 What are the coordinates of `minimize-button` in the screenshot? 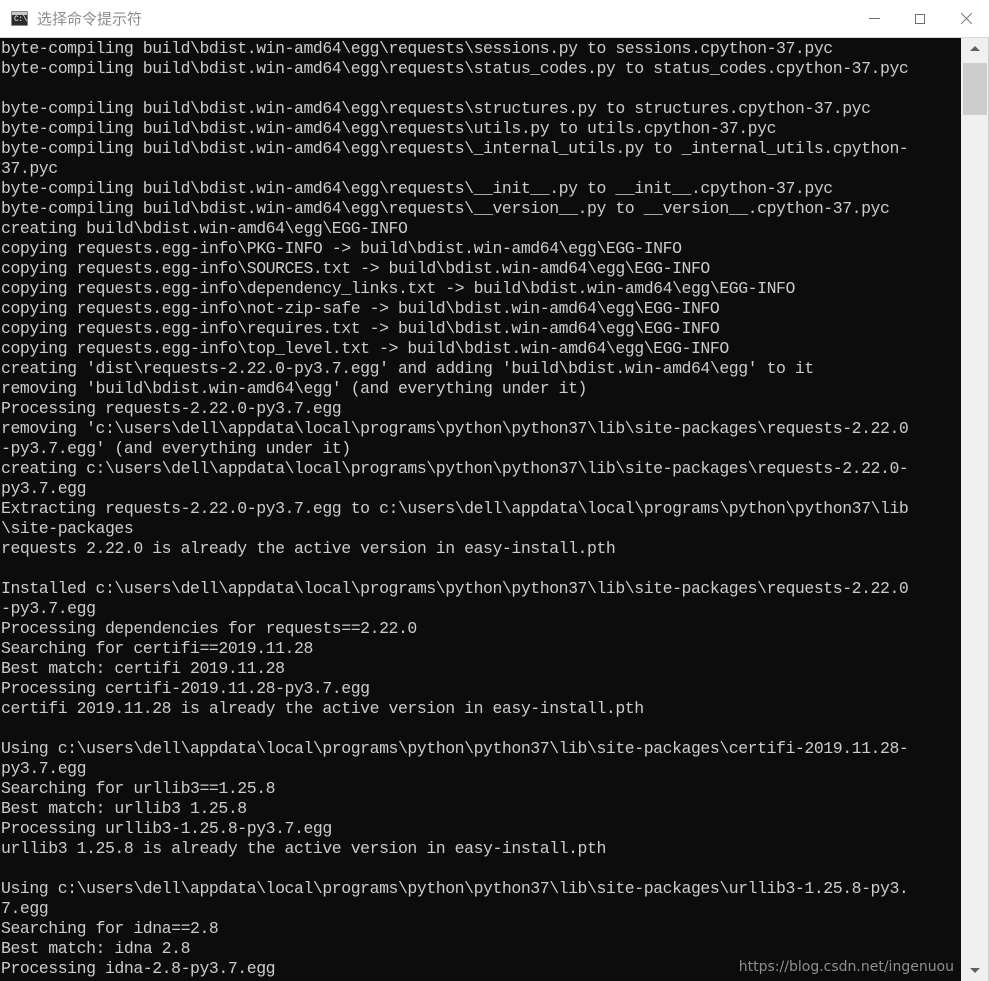 It's located at (874, 18).